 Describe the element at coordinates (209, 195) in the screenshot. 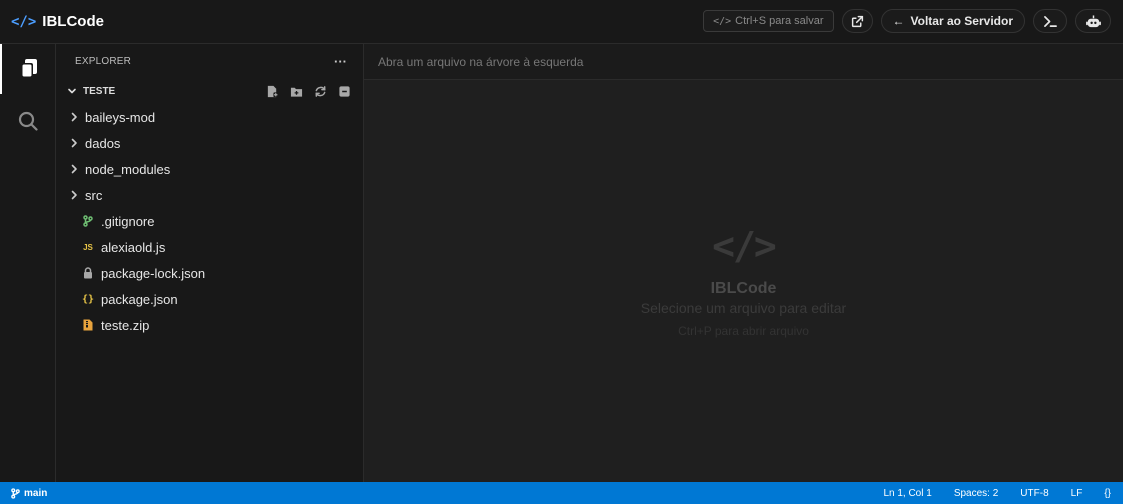

I see `tree-folder-src: src` at that location.